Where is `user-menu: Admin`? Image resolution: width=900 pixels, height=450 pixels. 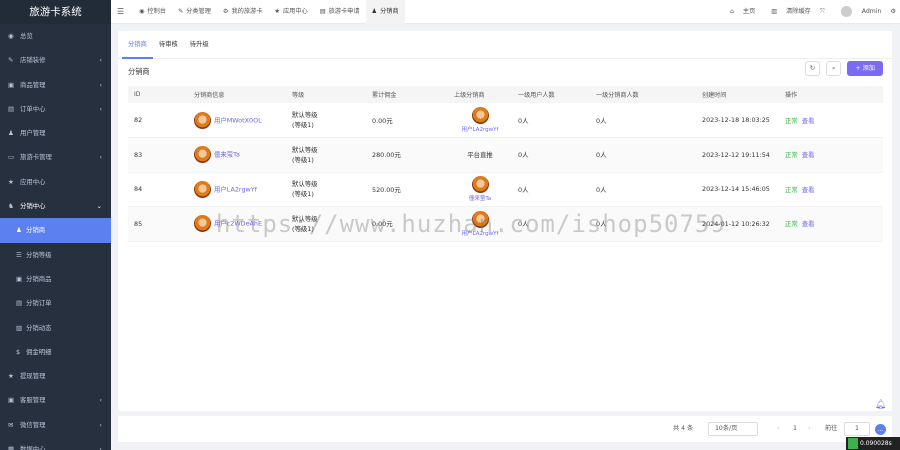 user-menu: Admin is located at coordinates (858, 11).